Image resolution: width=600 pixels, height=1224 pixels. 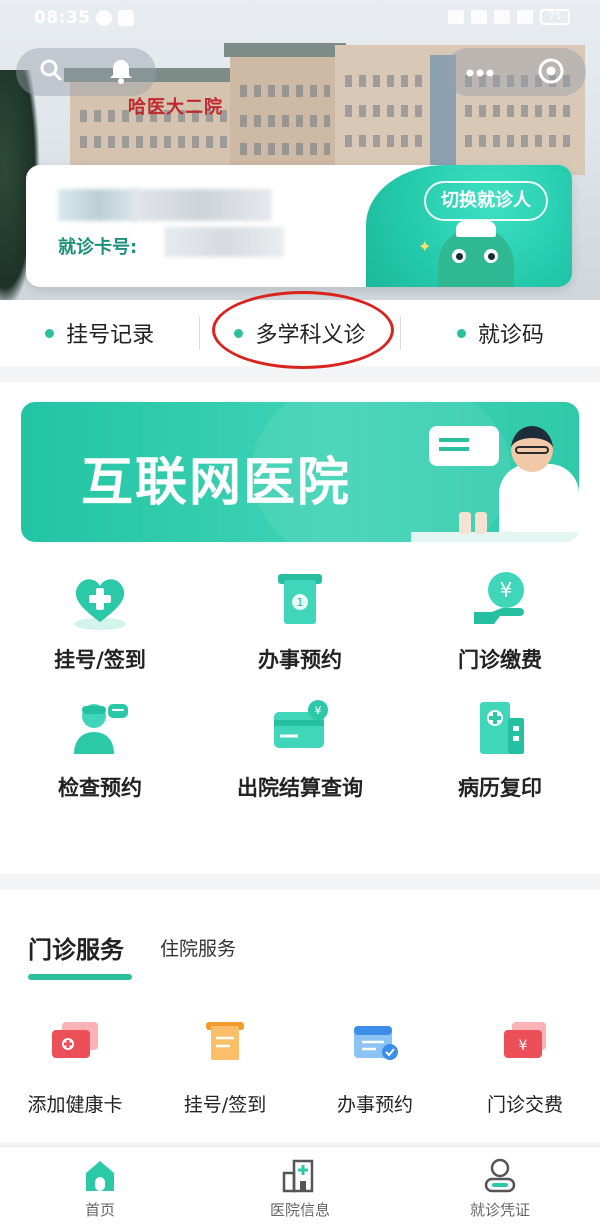 I want to click on card-number-blurred, so click(x=224, y=242).